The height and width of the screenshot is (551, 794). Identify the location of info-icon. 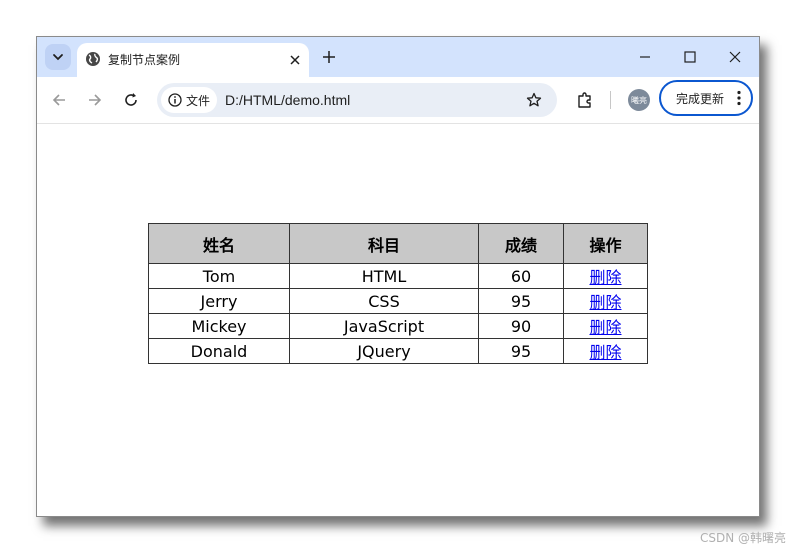
(175, 100).